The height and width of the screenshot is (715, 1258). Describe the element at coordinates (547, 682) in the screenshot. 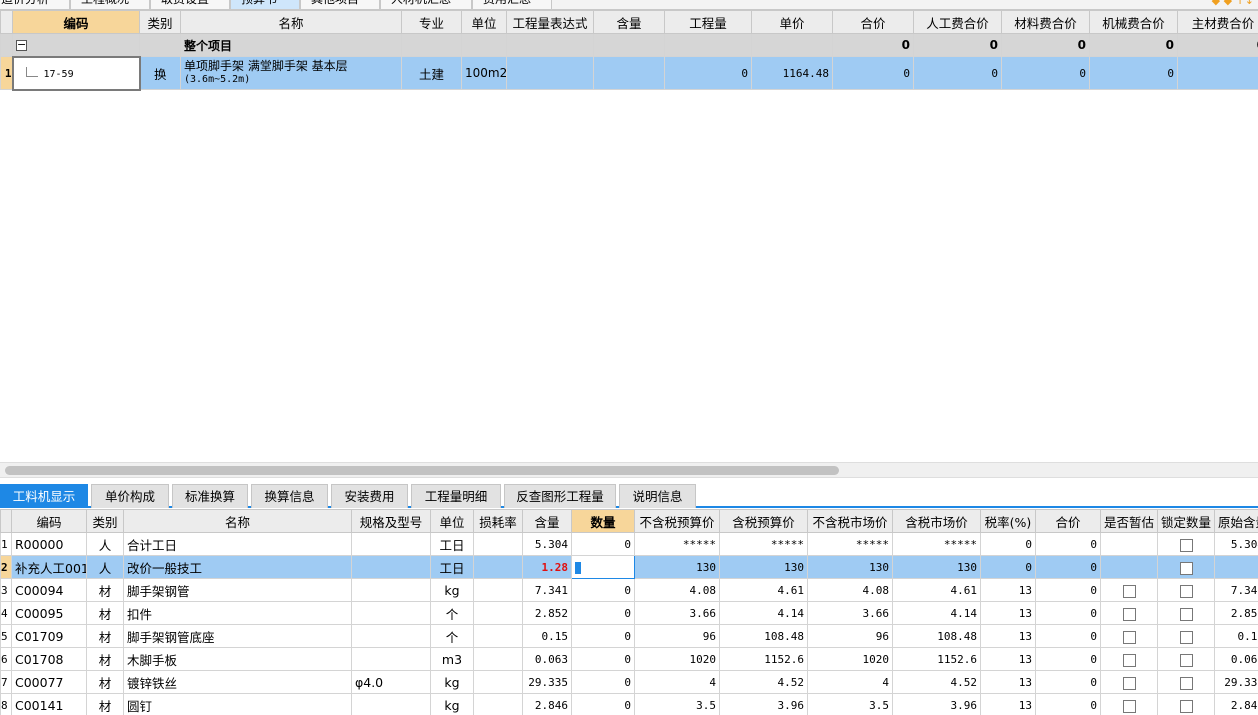

I see `row-content: 29.335` at that location.